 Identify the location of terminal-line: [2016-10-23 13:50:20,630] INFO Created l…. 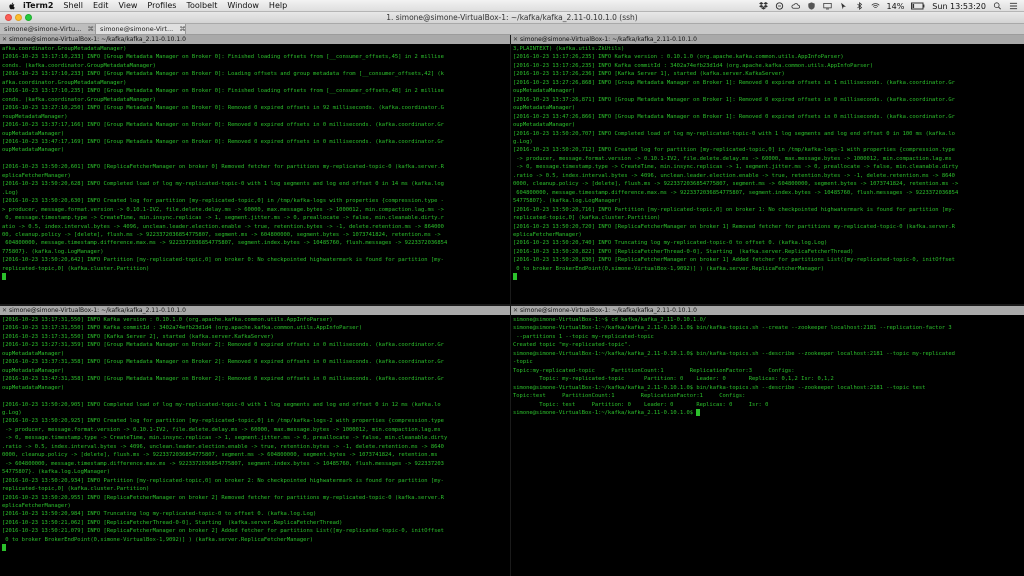
(223, 201).